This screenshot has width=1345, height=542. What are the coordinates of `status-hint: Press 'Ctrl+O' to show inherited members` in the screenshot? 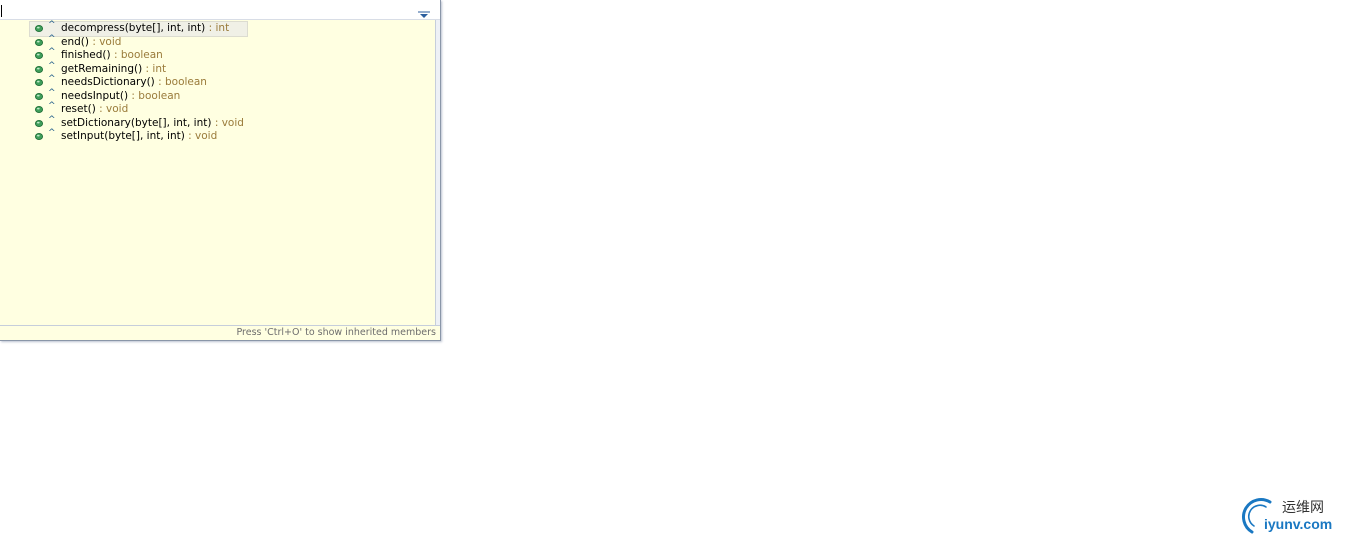 It's located at (336, 332).